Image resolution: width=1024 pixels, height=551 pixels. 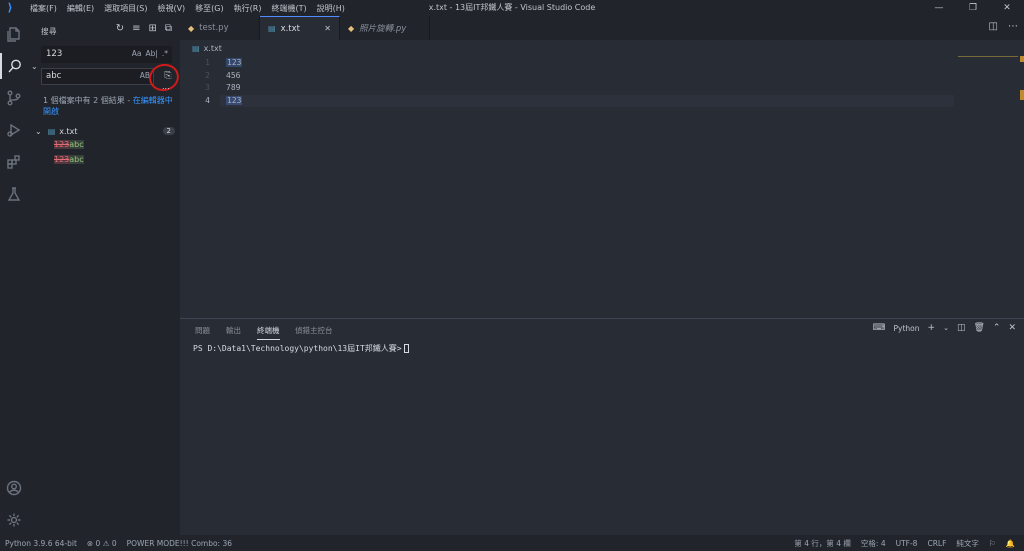 I want to click on explorer-icon, so click(x=13, y=34).